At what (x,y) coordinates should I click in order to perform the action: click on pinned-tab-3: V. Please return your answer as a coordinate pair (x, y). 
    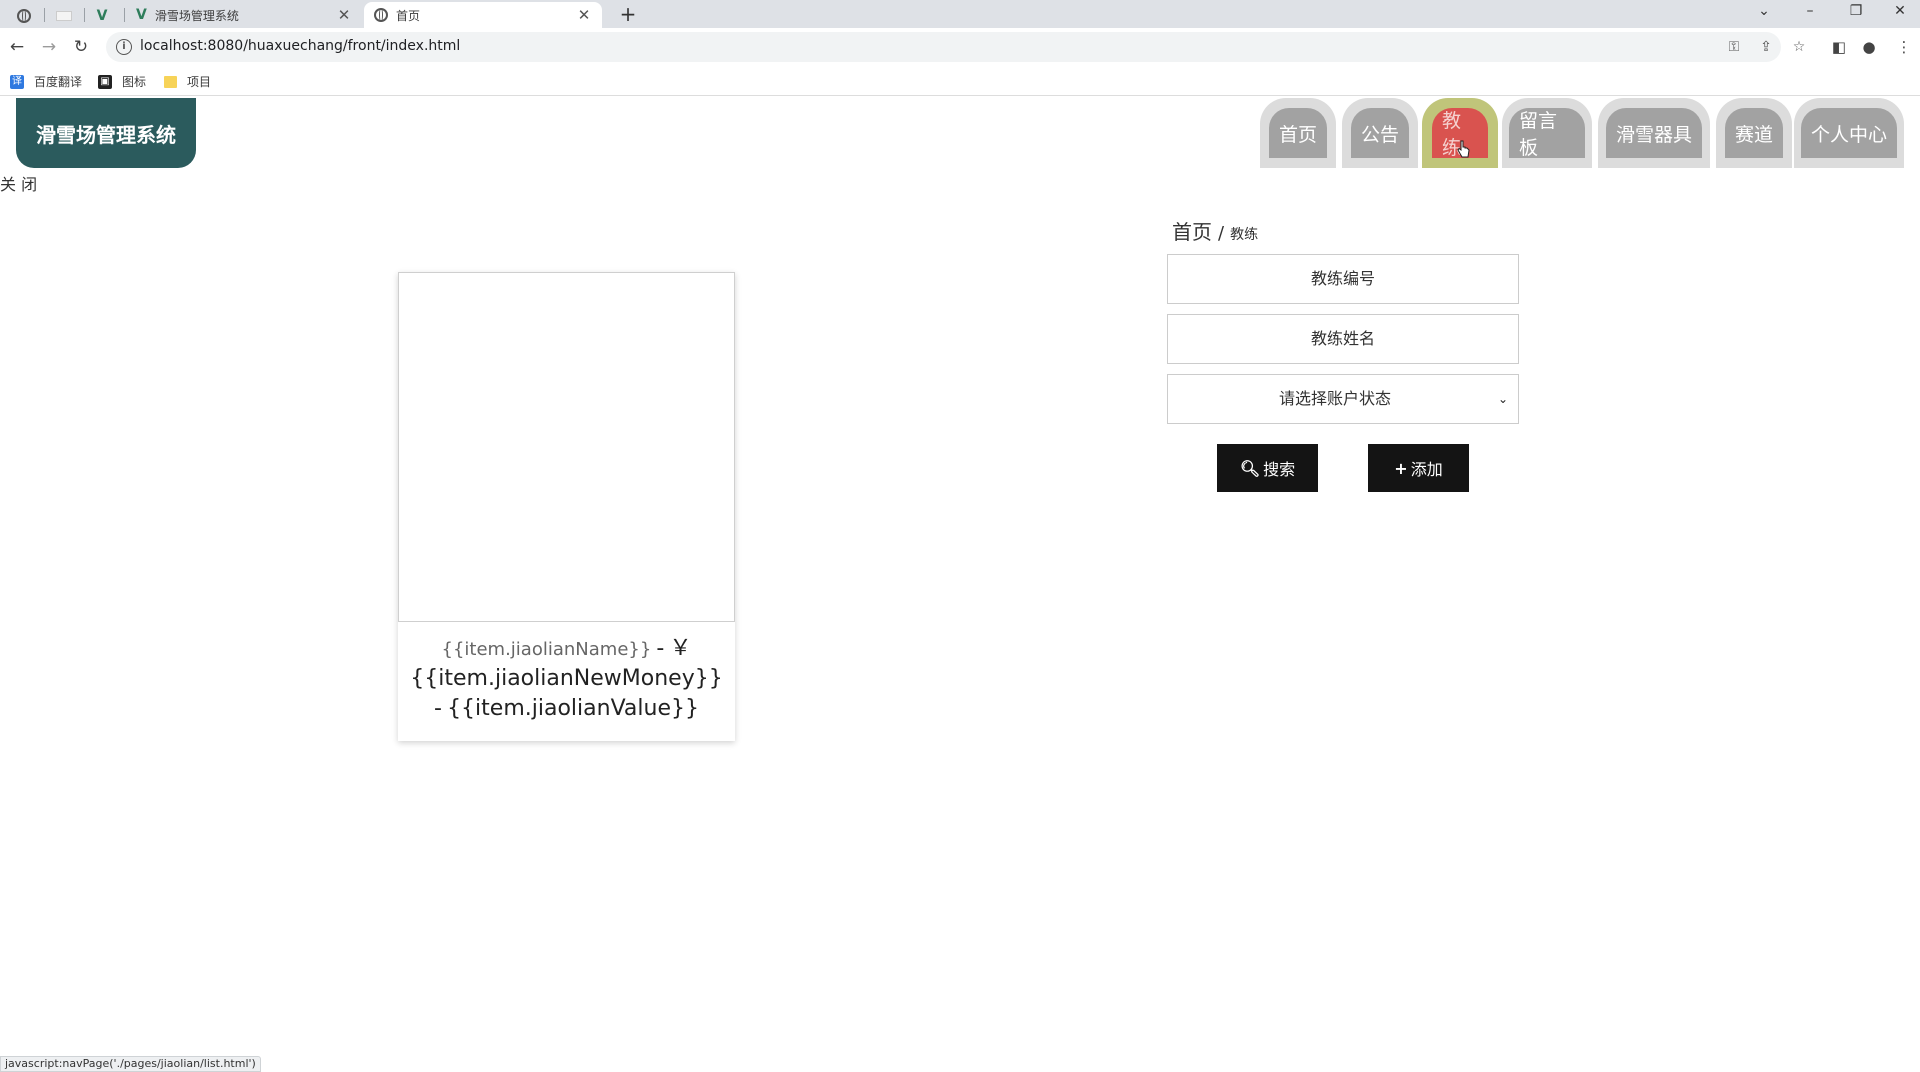
    Looking at the image, I should click on (102, 16).